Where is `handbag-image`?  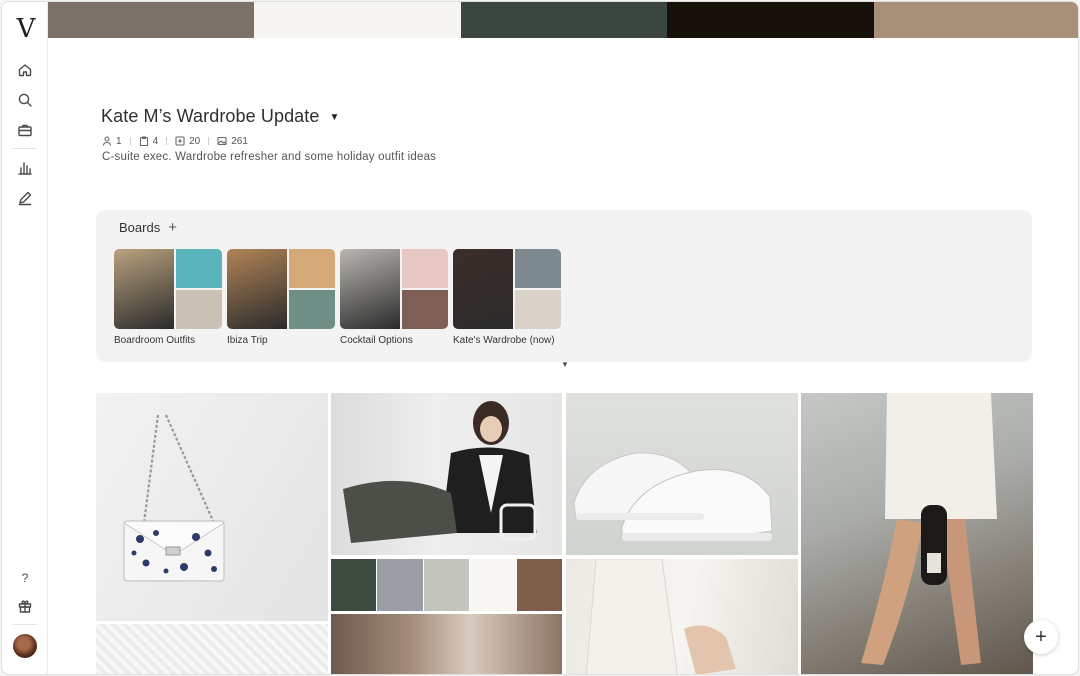
handbag-image is located at coordinates (212, 507).